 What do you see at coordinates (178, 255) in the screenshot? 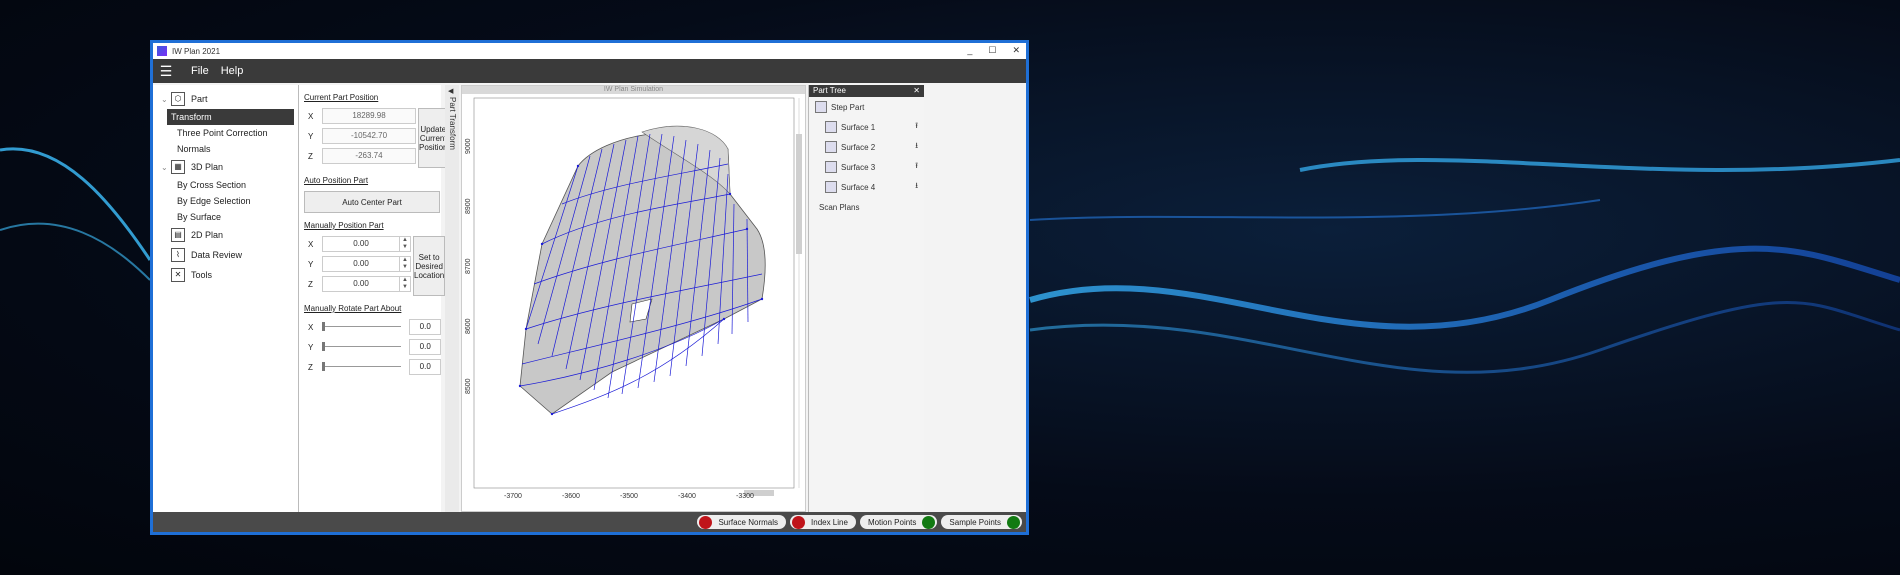
I see `chart-icon: ⌇` at bounding box center [178, 255].